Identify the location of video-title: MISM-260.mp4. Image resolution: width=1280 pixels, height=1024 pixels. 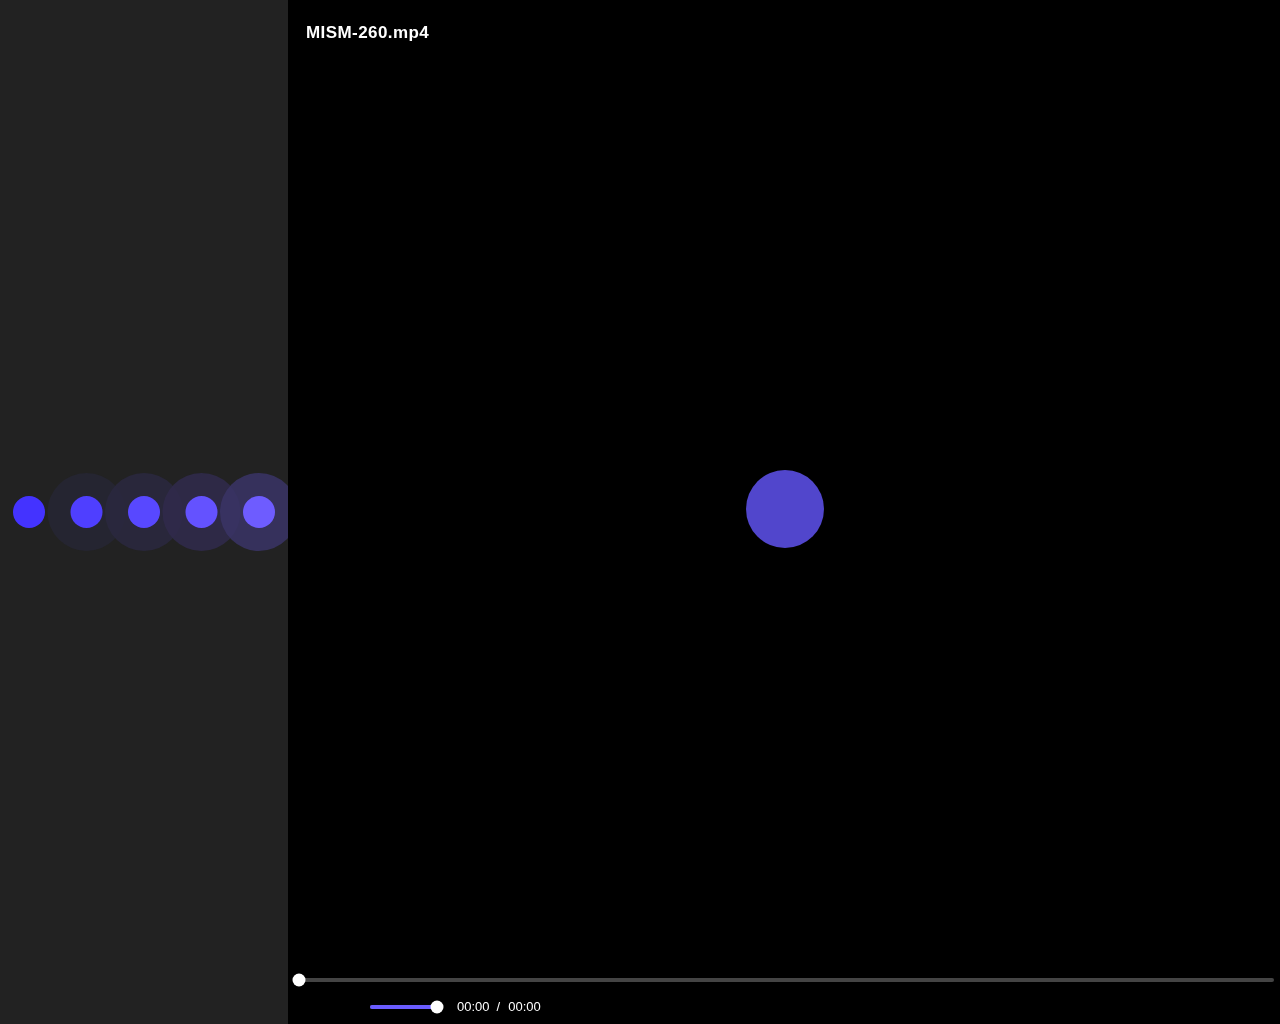
(368, 32).